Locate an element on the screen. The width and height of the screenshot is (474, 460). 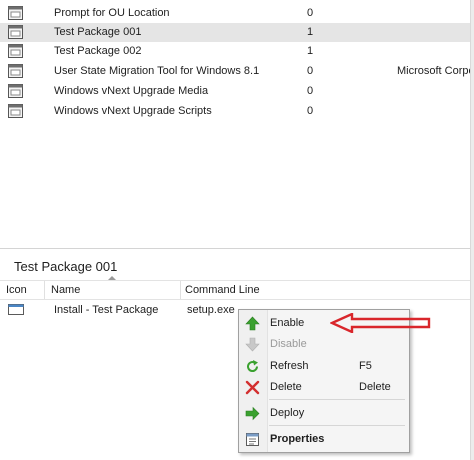
package-name: Prompt for OU Location is located at coordinates (112, 13).